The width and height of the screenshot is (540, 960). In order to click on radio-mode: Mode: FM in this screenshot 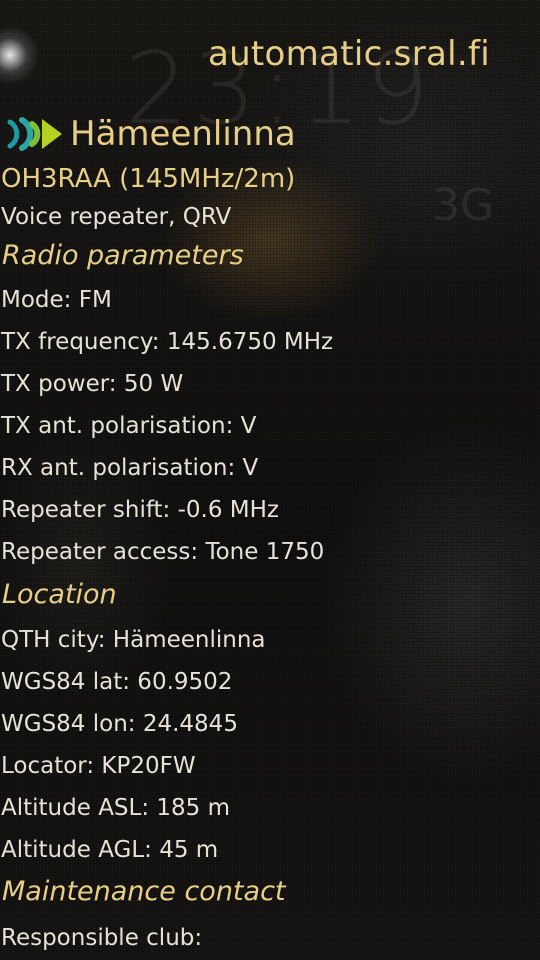, I will do `click(56, 300)`.